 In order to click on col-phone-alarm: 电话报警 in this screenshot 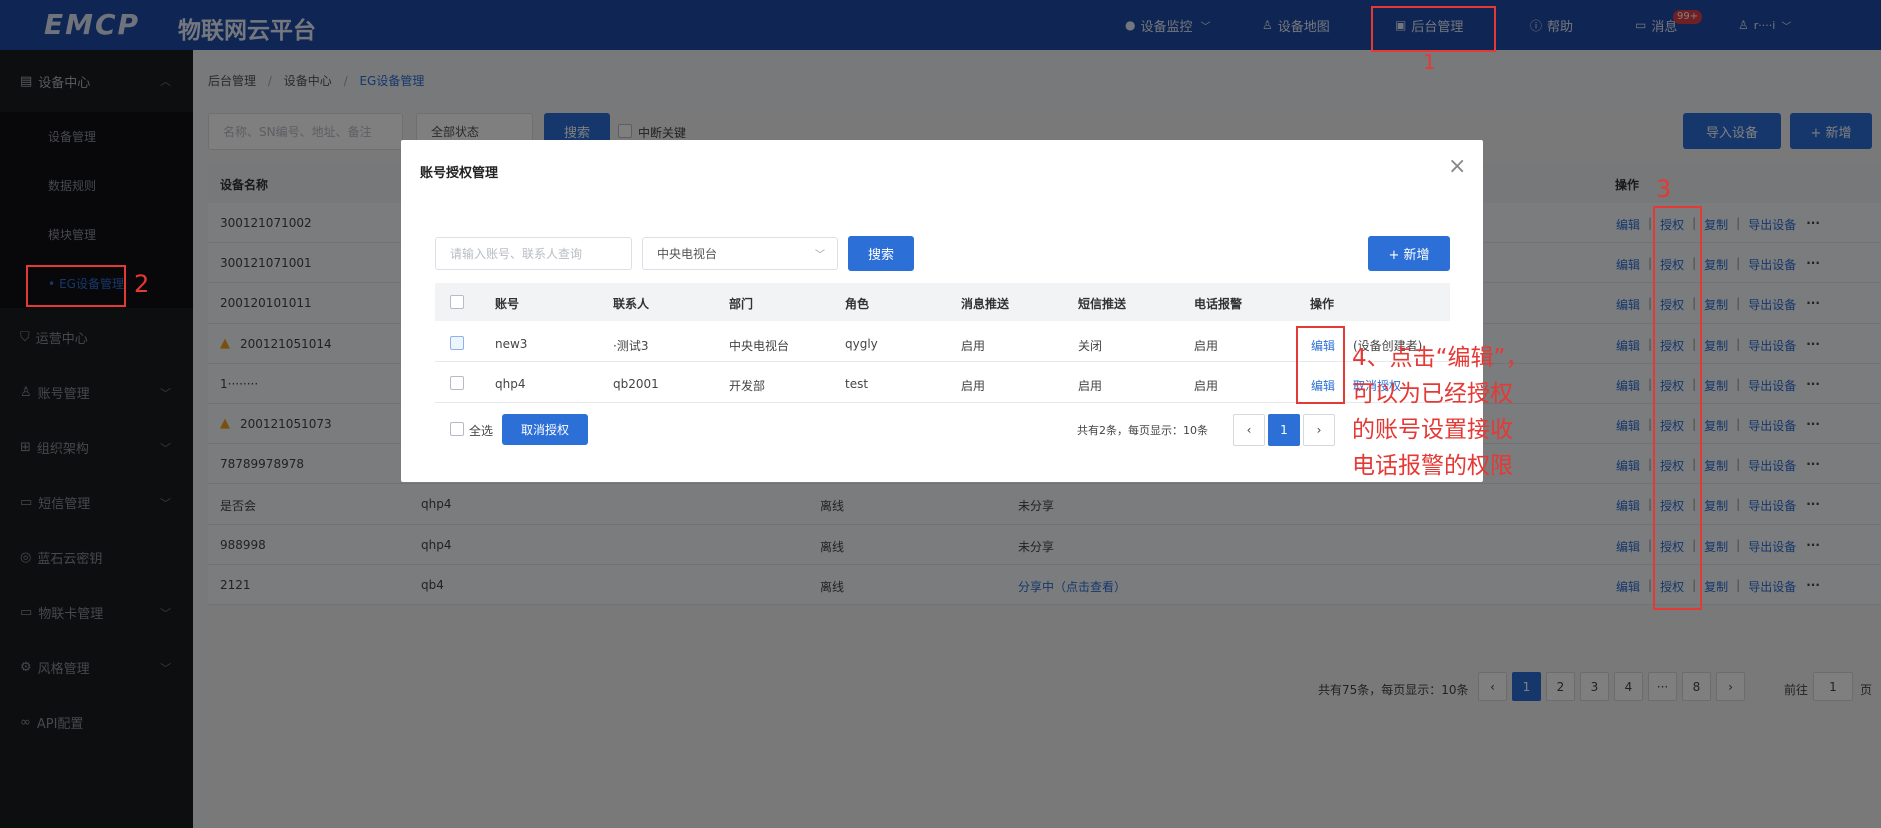, I will do `click(1218, 304)`.